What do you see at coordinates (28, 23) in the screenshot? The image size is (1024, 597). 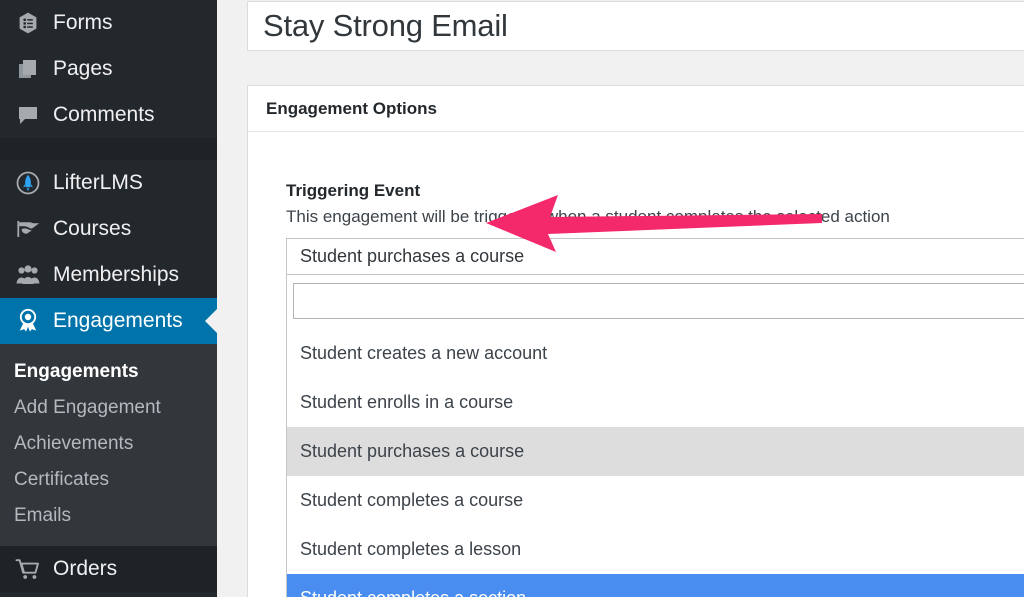 I see `forms-icon` at bounding box center [28, 23].